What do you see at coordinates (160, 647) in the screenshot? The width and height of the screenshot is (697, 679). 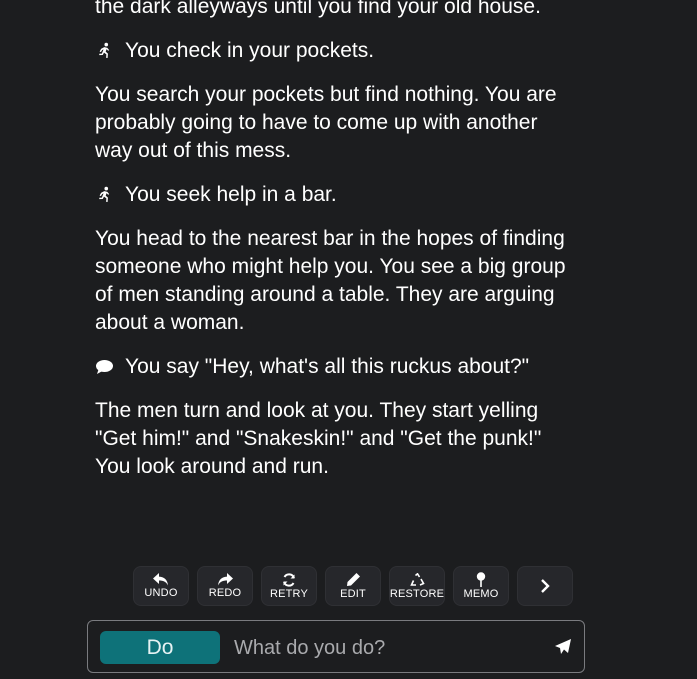 I see `action-mode-button: Do` at bounding box center [160, 647].